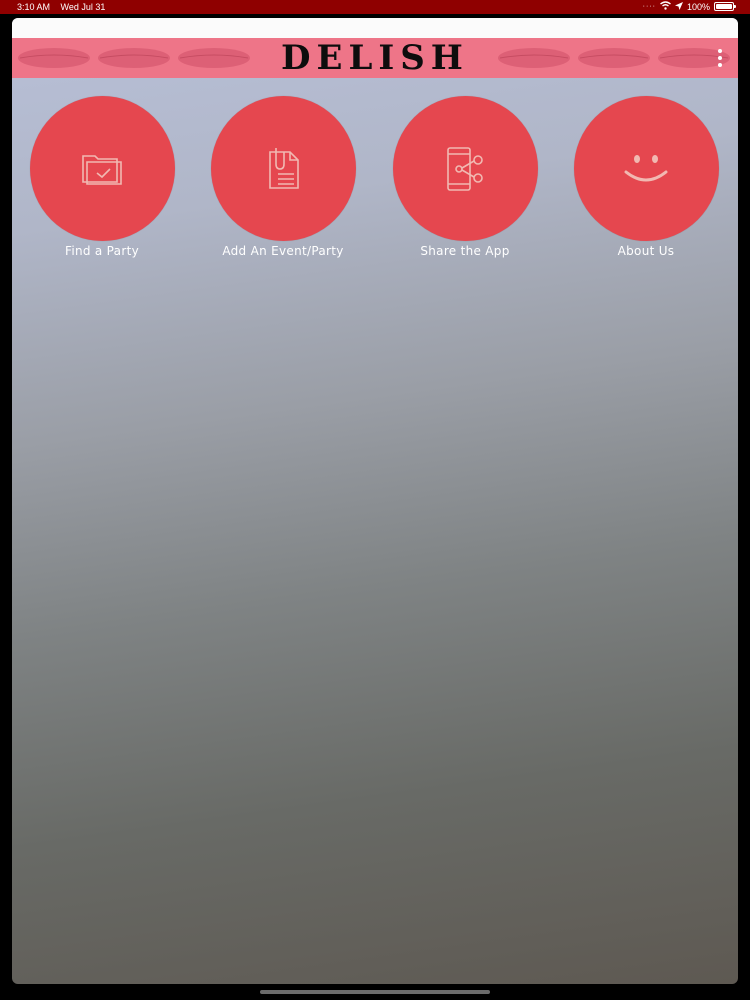  What do you see at coordinates (678, 6) in the screenshot?
I see `location-arrow-icon` at bounding box center [678, 6].